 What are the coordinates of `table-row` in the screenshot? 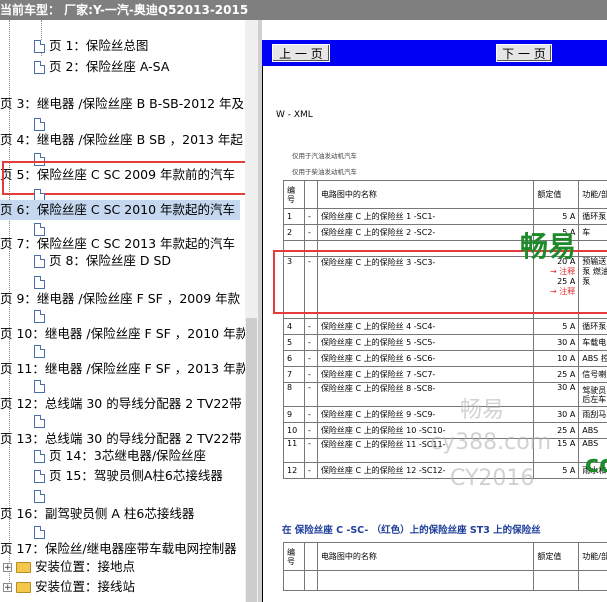 It's located at (445, 580).